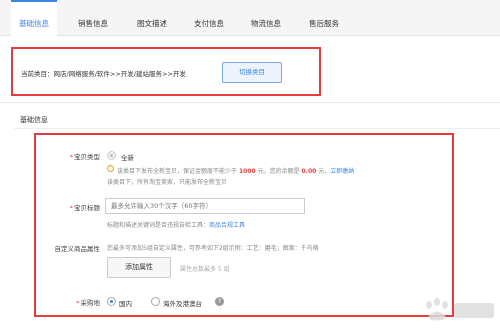 This screenshot has width=500, height=330. I want to click on tab-basic-info: 基础信息, so click(34, 18).